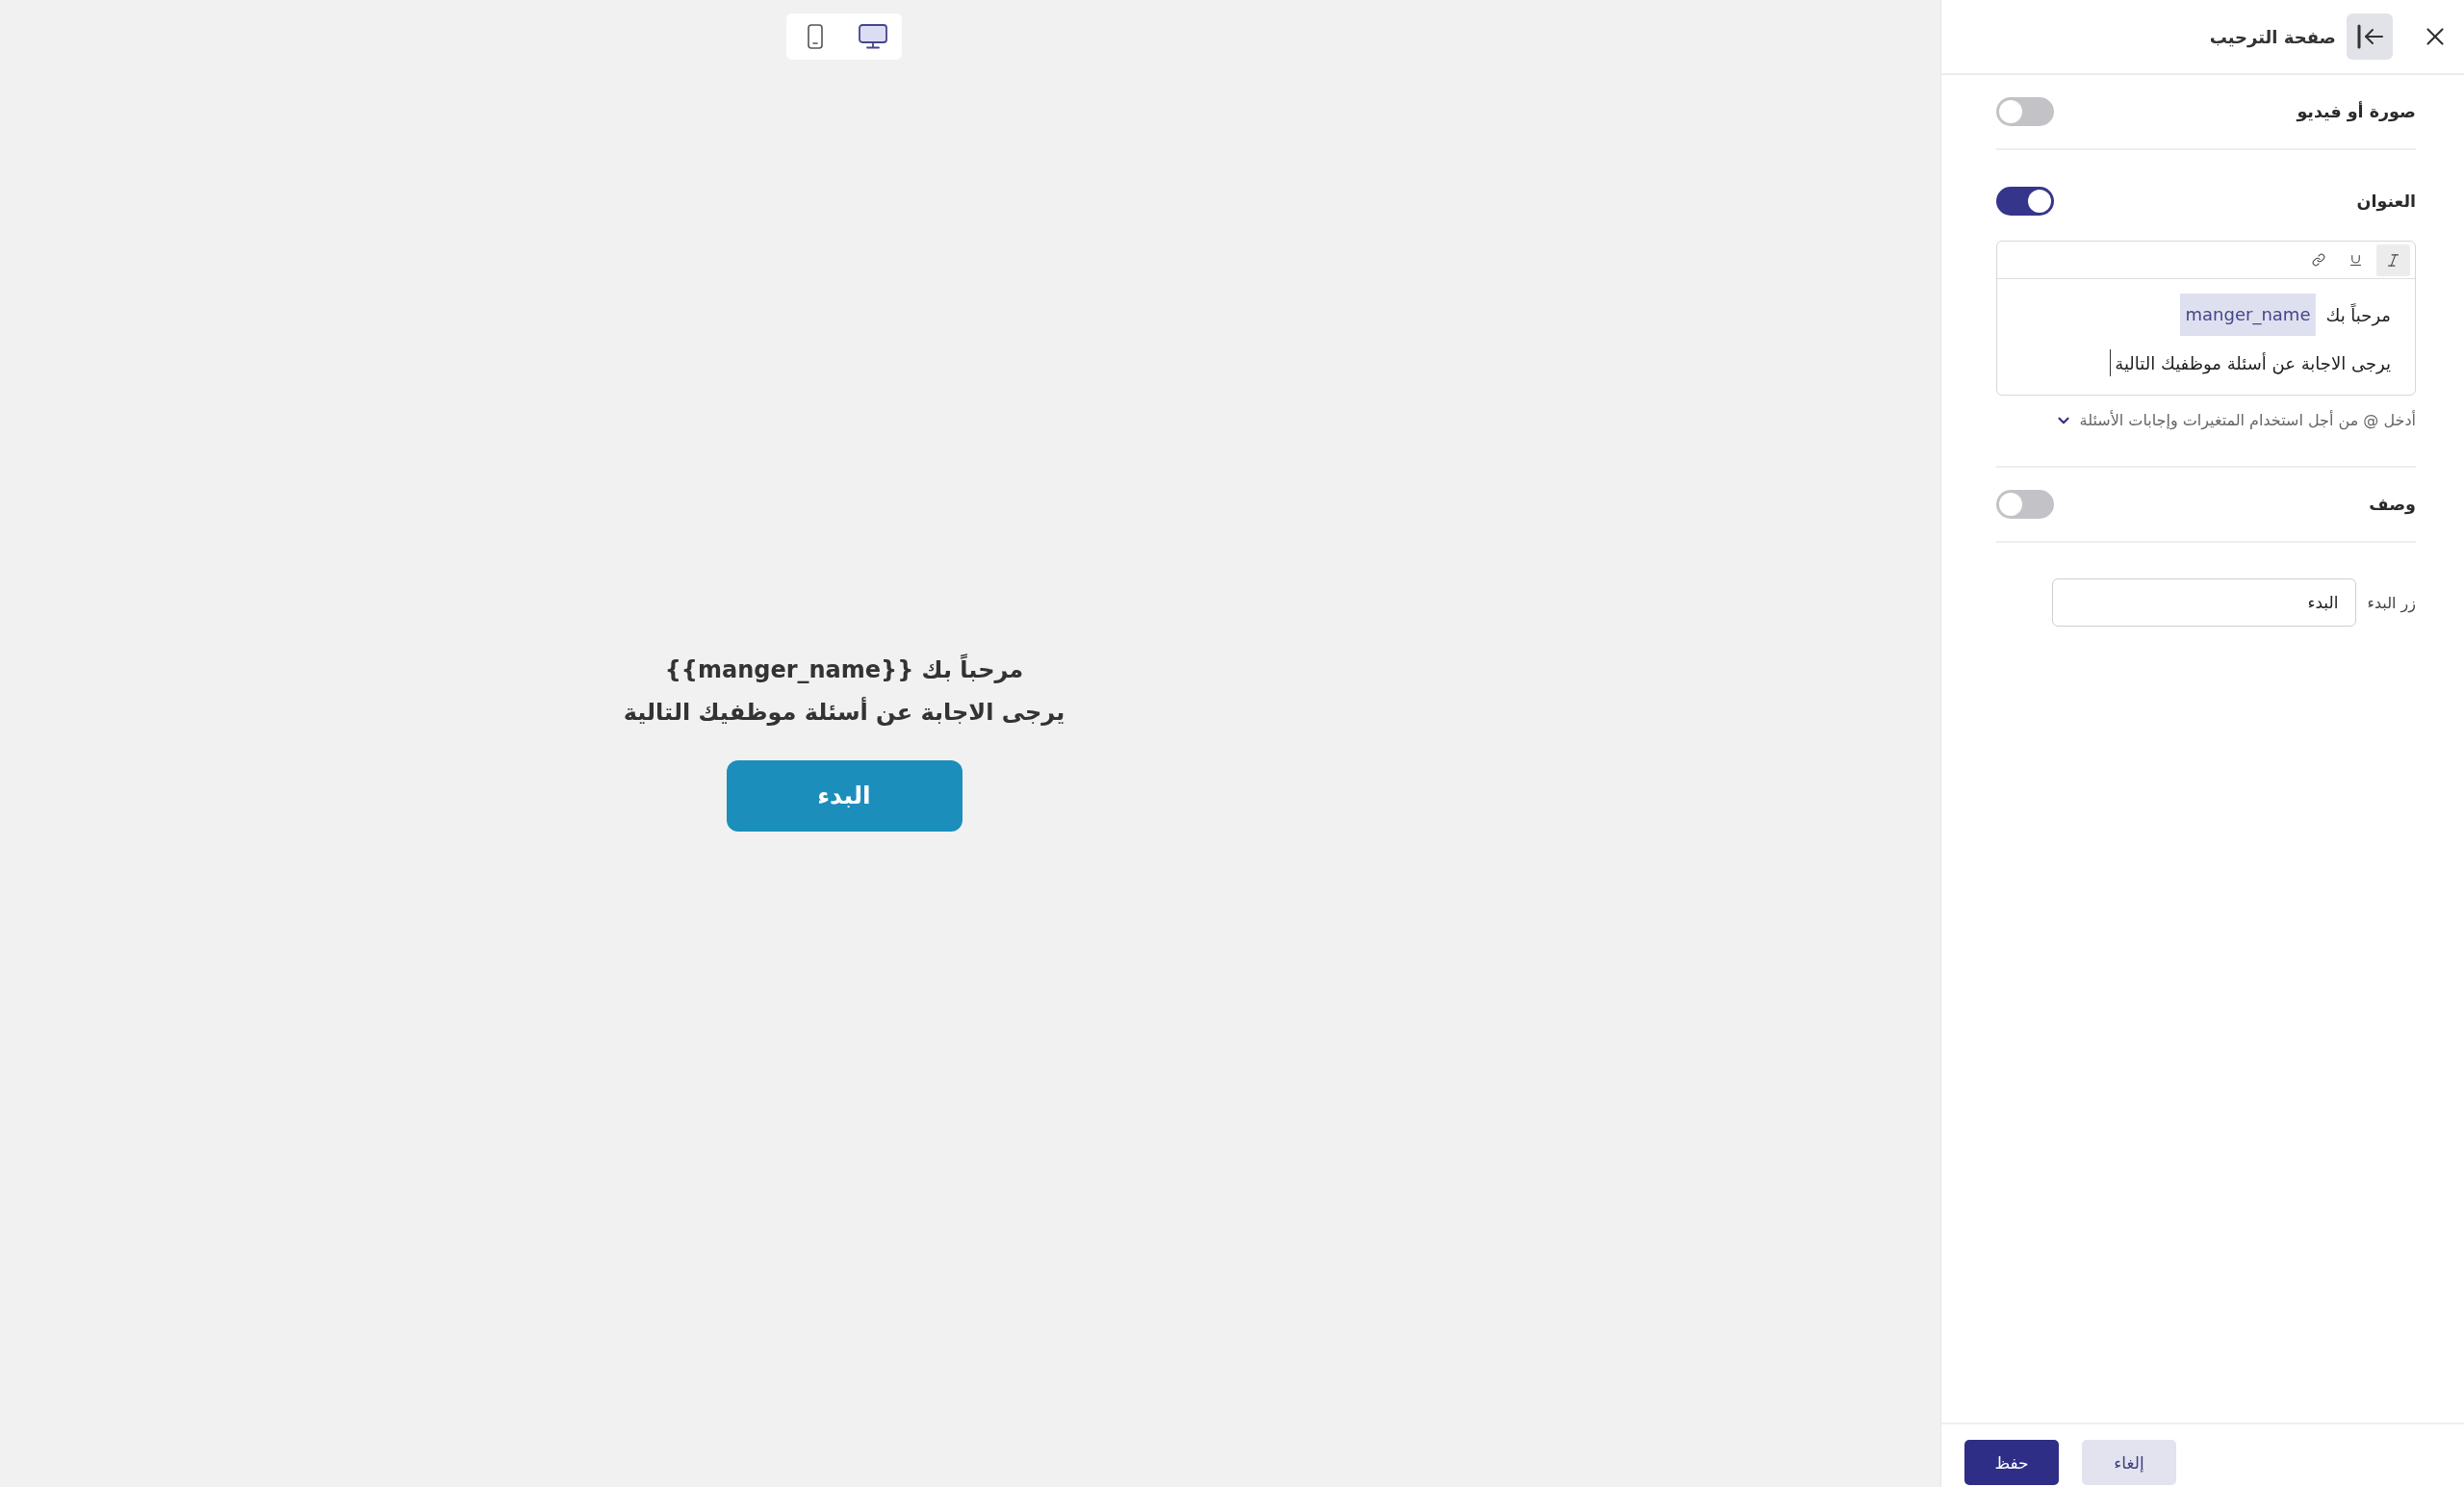 Image resolution: width=2464 pixels, height=1487 pixels. What do you see at coordinates (873, 36) in the screenshot?
I see `monitor-icon` at bounding box center [873, 36].